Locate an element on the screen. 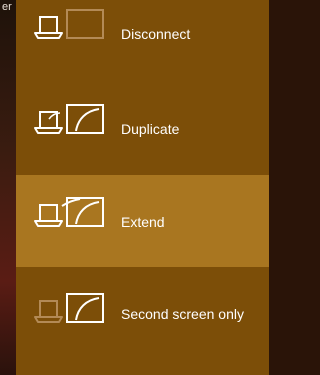 The image size is (320, 375). option-label-duplicate: Duplicate is located at coordinates (150, 129).